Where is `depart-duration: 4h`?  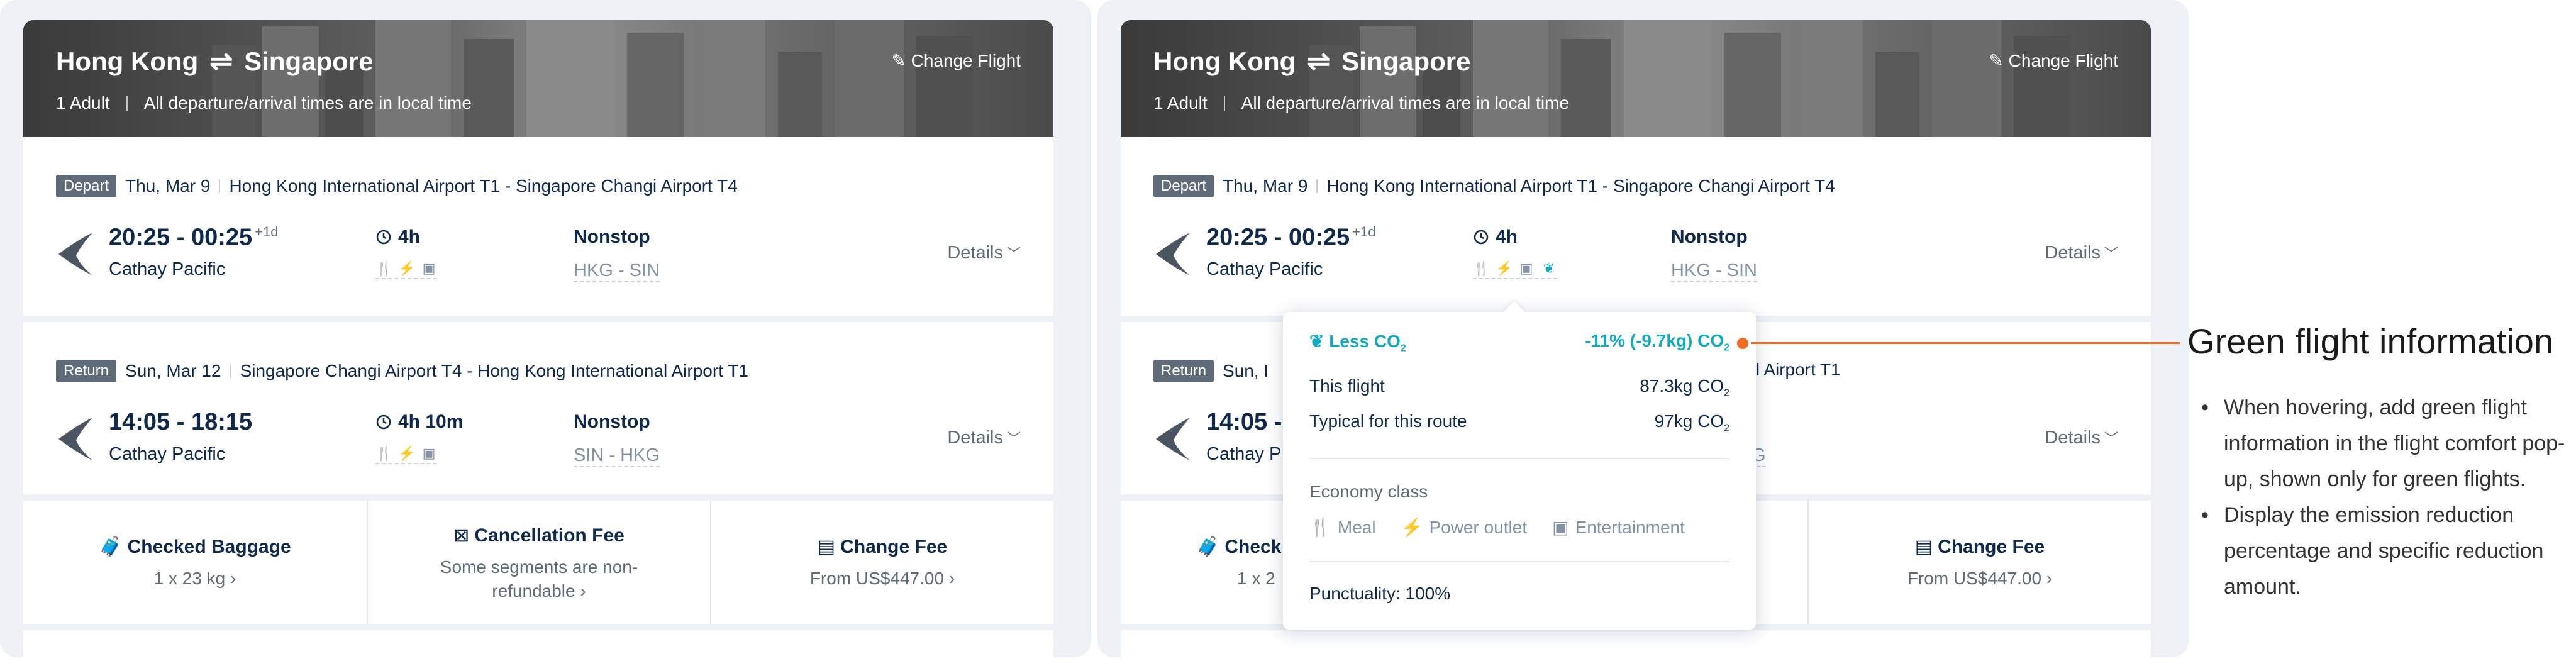
depart-duration: 4h is located at coordinates (397, 237).